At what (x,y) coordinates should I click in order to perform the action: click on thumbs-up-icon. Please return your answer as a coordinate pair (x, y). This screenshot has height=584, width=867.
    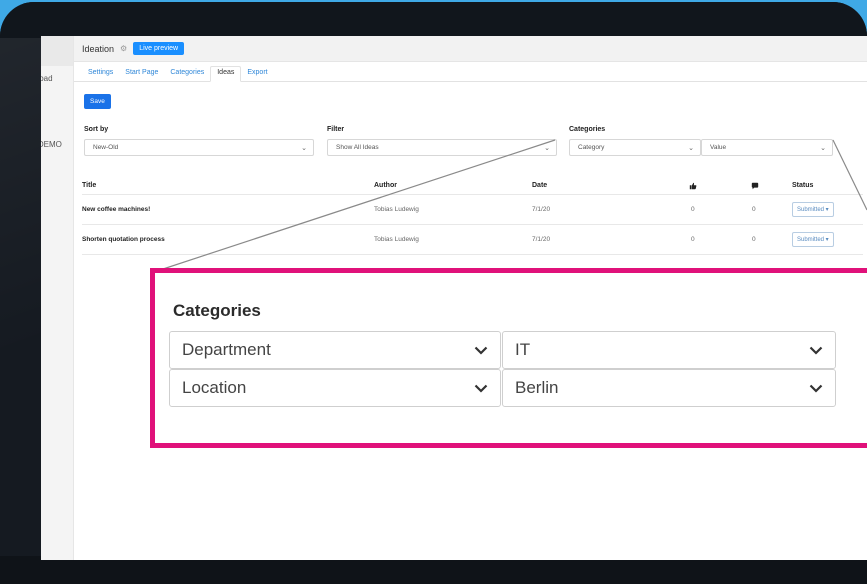
    Looking at the image, I should click on (693, 187).